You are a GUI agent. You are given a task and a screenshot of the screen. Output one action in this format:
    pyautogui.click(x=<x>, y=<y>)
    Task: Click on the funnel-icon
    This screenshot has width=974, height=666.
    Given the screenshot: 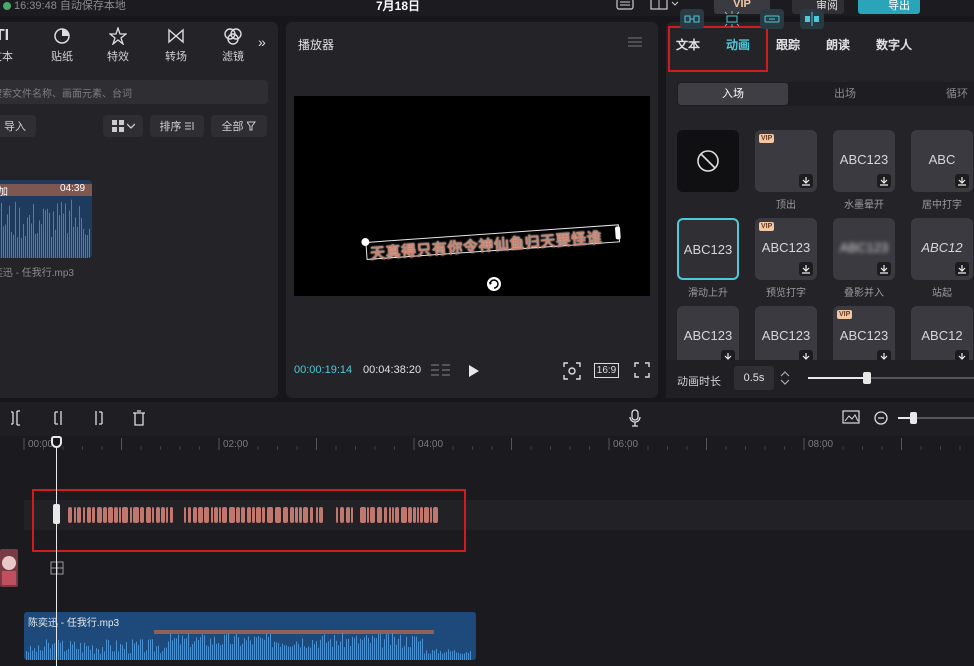 What is the action you would take?
    pyautogui.click(x=251, y=126)
    